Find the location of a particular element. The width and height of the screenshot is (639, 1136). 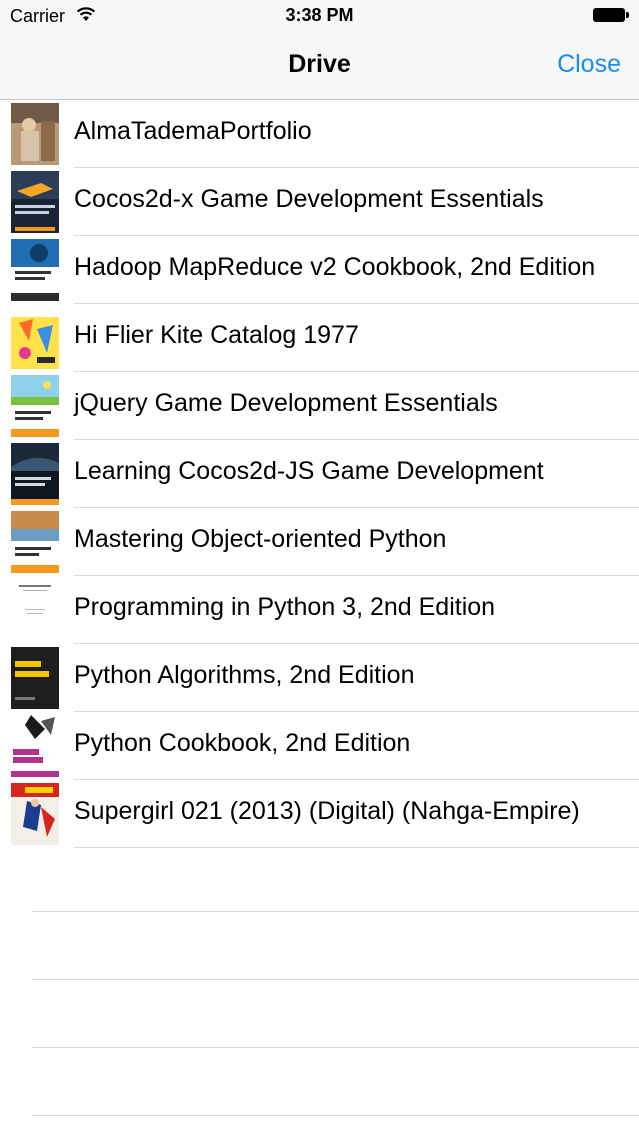

item-title: jQuery Game Development Essentials is located at coordinates (286, 403).